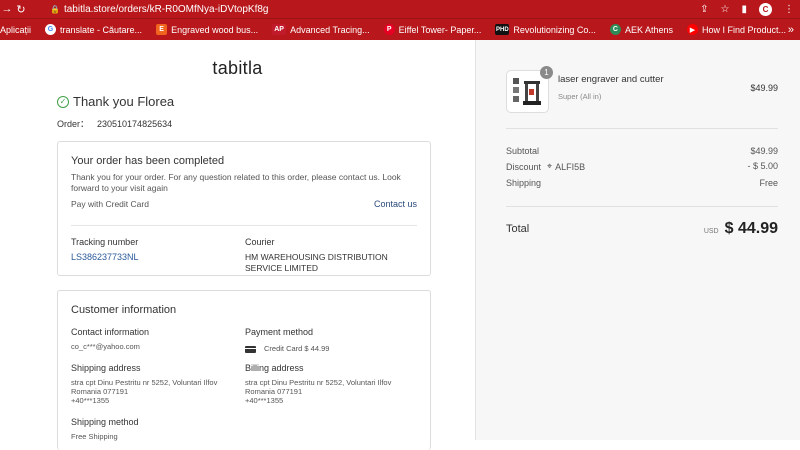 This screenshot has width=800, height=450. Describe the element at coordinates (570, 166) in the screenshot. I see `discount-code: ALFI5B` at that location.